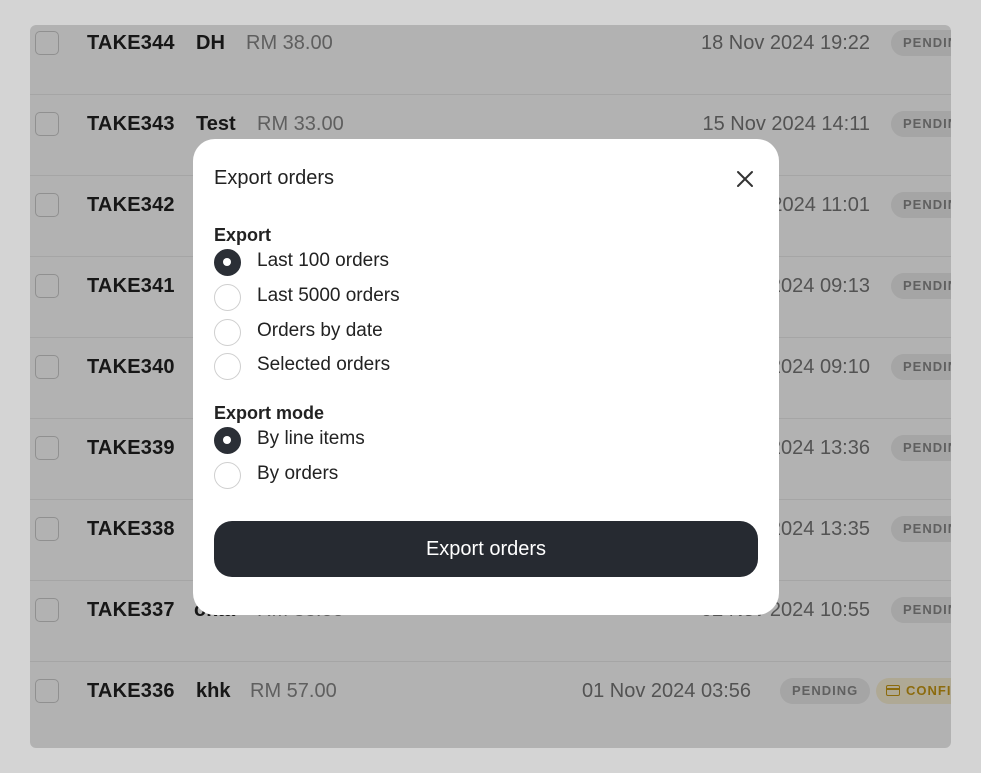  Describe the element at coordinates (274, 178) in the screenshot. I see `dialog-title: Export orders` at that location.